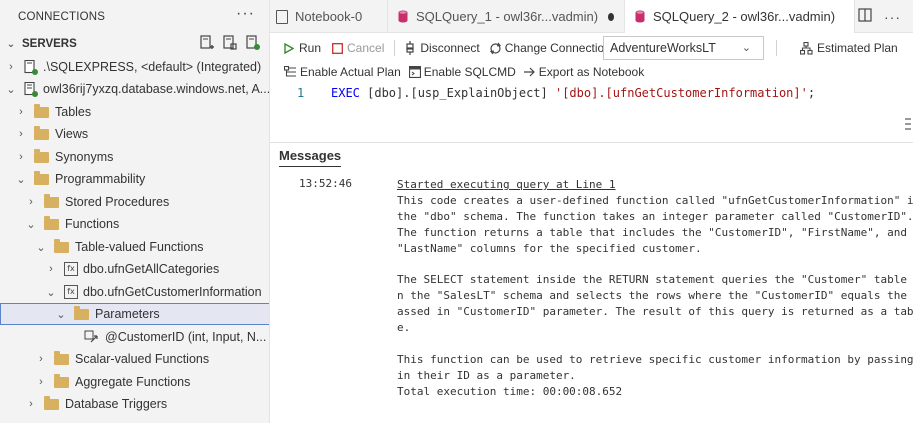  Describe the element at coordinates (462, 72) in the screenshot. I see `enable-sqlcmd-button: Enable SQLCMD` at that location.